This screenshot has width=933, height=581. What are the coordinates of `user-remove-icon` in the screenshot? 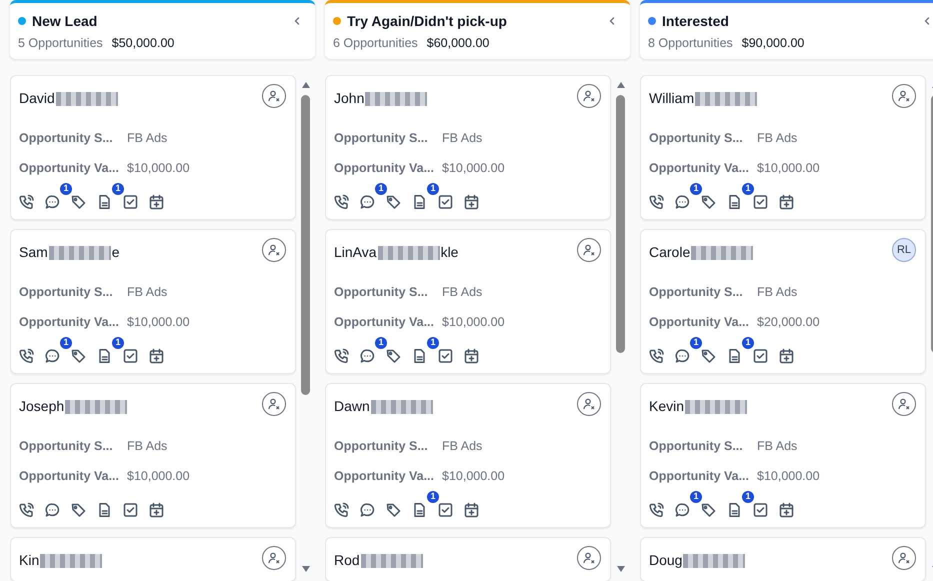 It's located at (589, 96).